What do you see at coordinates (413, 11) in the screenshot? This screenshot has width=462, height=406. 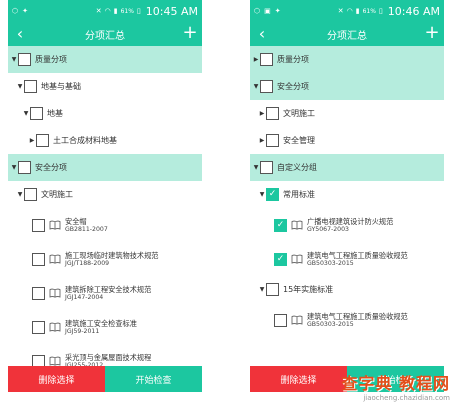 I see `clock: 10:46 AM` at bounding box center [413, 11].